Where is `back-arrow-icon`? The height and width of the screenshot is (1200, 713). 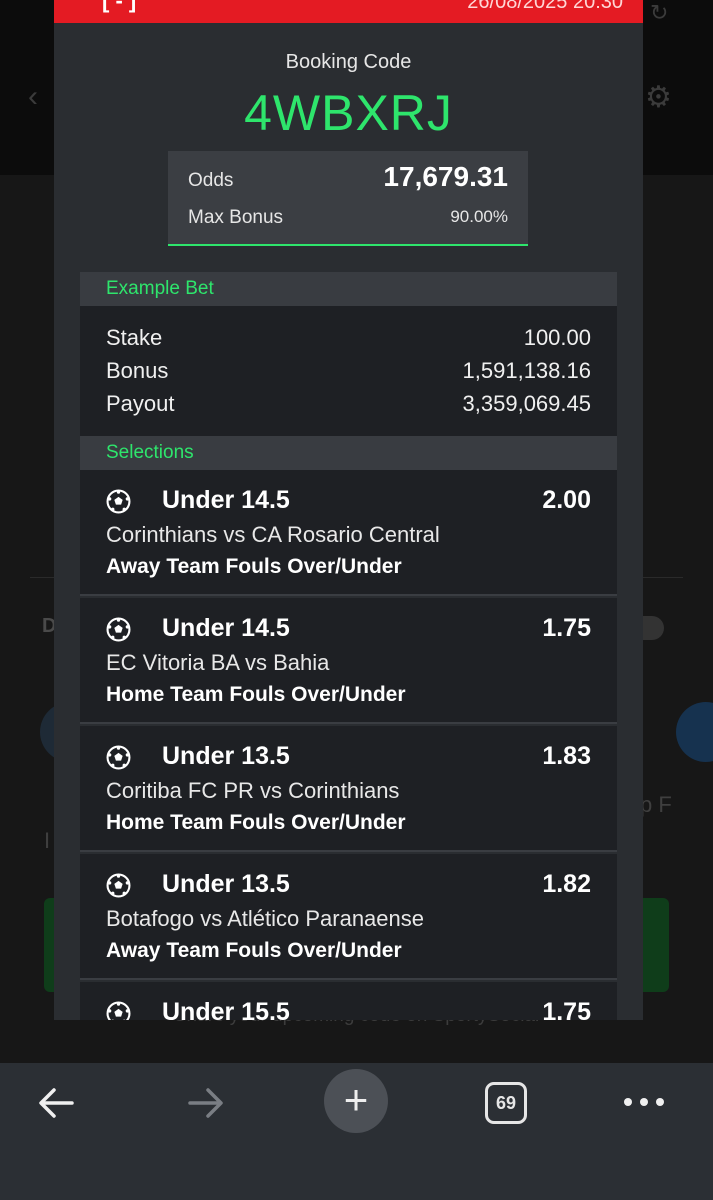 back-arrow-icon is located at coordinates (56, 1103).